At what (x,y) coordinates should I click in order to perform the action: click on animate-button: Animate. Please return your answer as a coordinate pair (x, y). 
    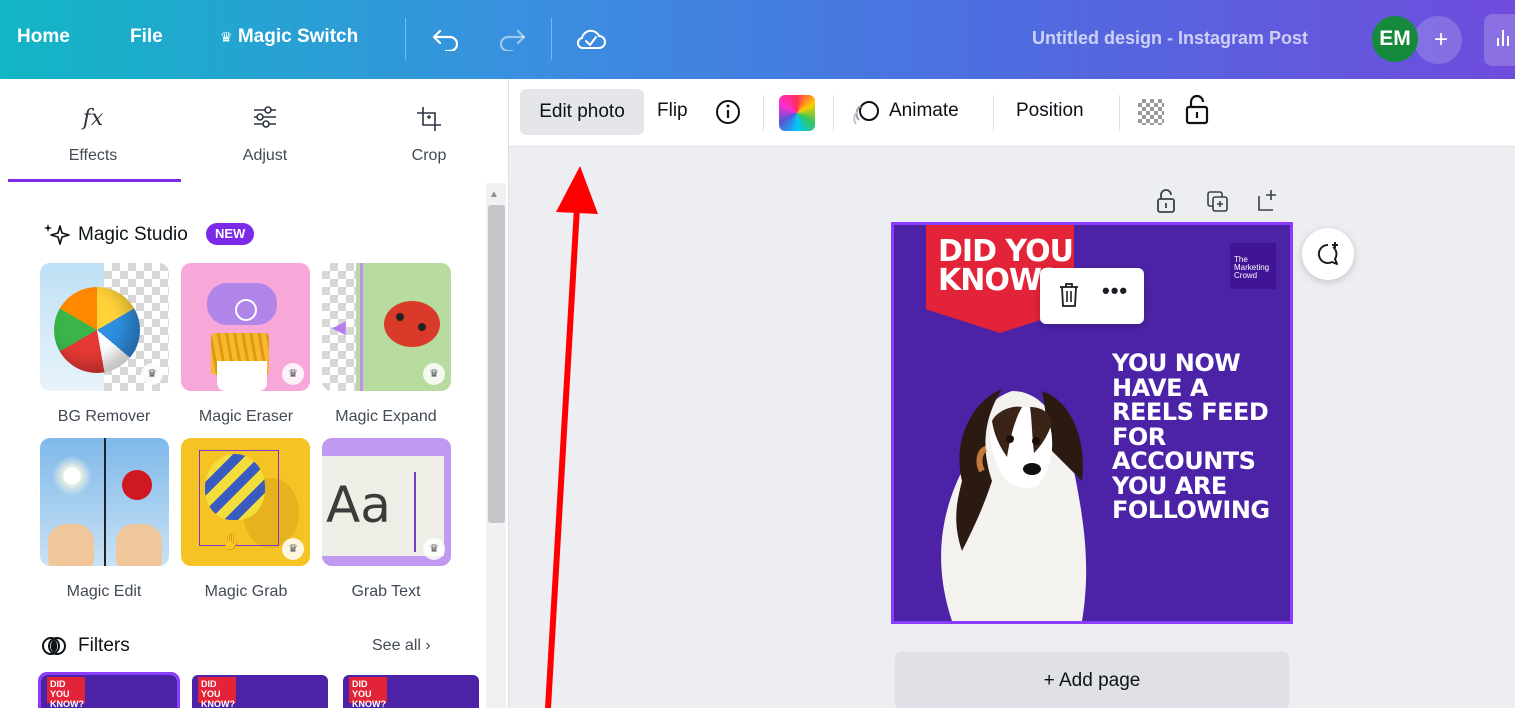
    Looking at the image, I should click on (924, 111).